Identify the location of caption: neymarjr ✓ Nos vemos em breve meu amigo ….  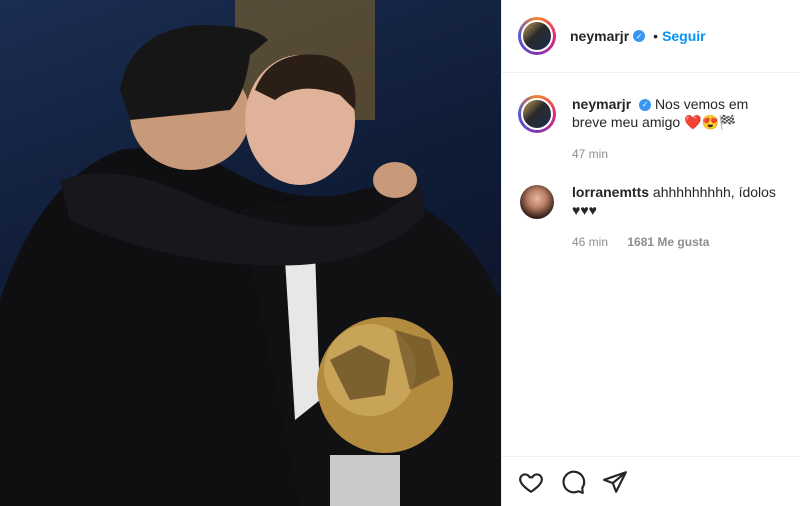
(651, 128).